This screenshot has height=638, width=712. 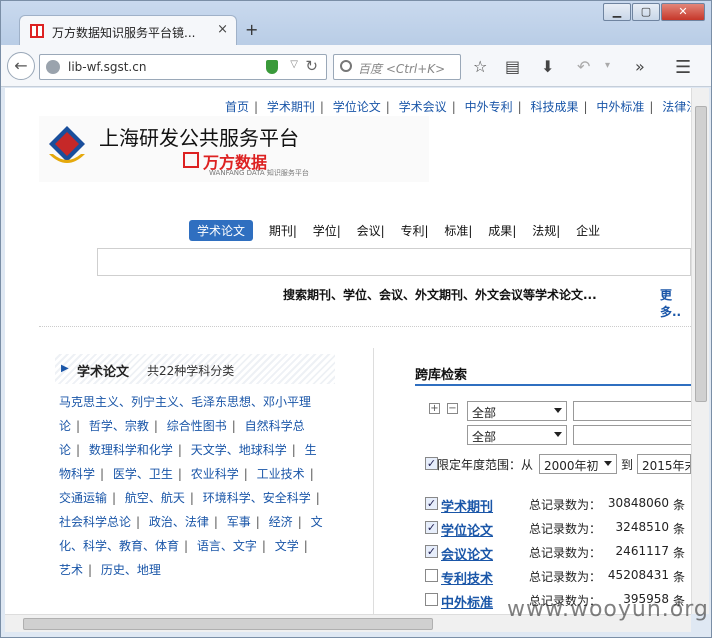 I want to click on shield-icon, so click(x=272, y=67).